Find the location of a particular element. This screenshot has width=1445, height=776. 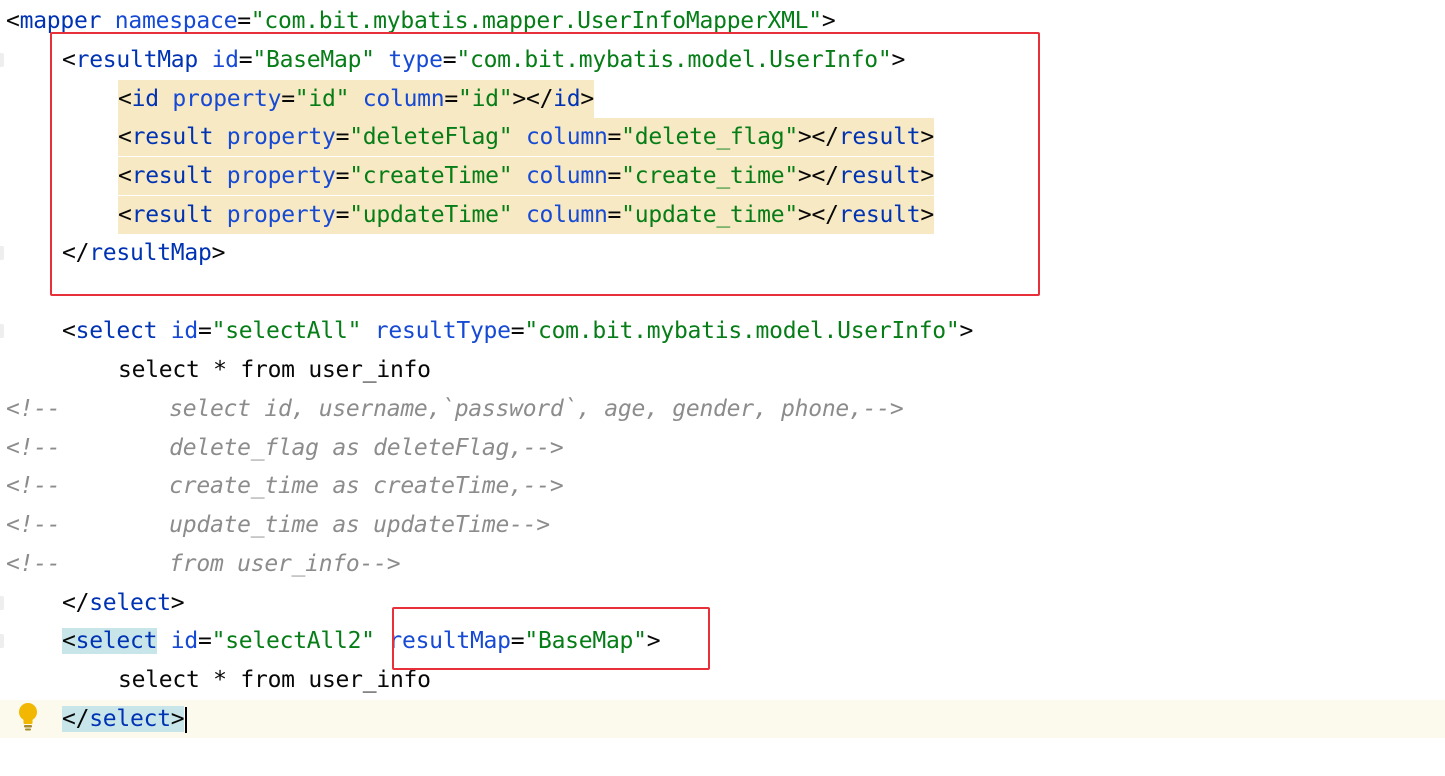

code-token: <!-- create_time as createTime,--> is located at coordinates (285, 486).